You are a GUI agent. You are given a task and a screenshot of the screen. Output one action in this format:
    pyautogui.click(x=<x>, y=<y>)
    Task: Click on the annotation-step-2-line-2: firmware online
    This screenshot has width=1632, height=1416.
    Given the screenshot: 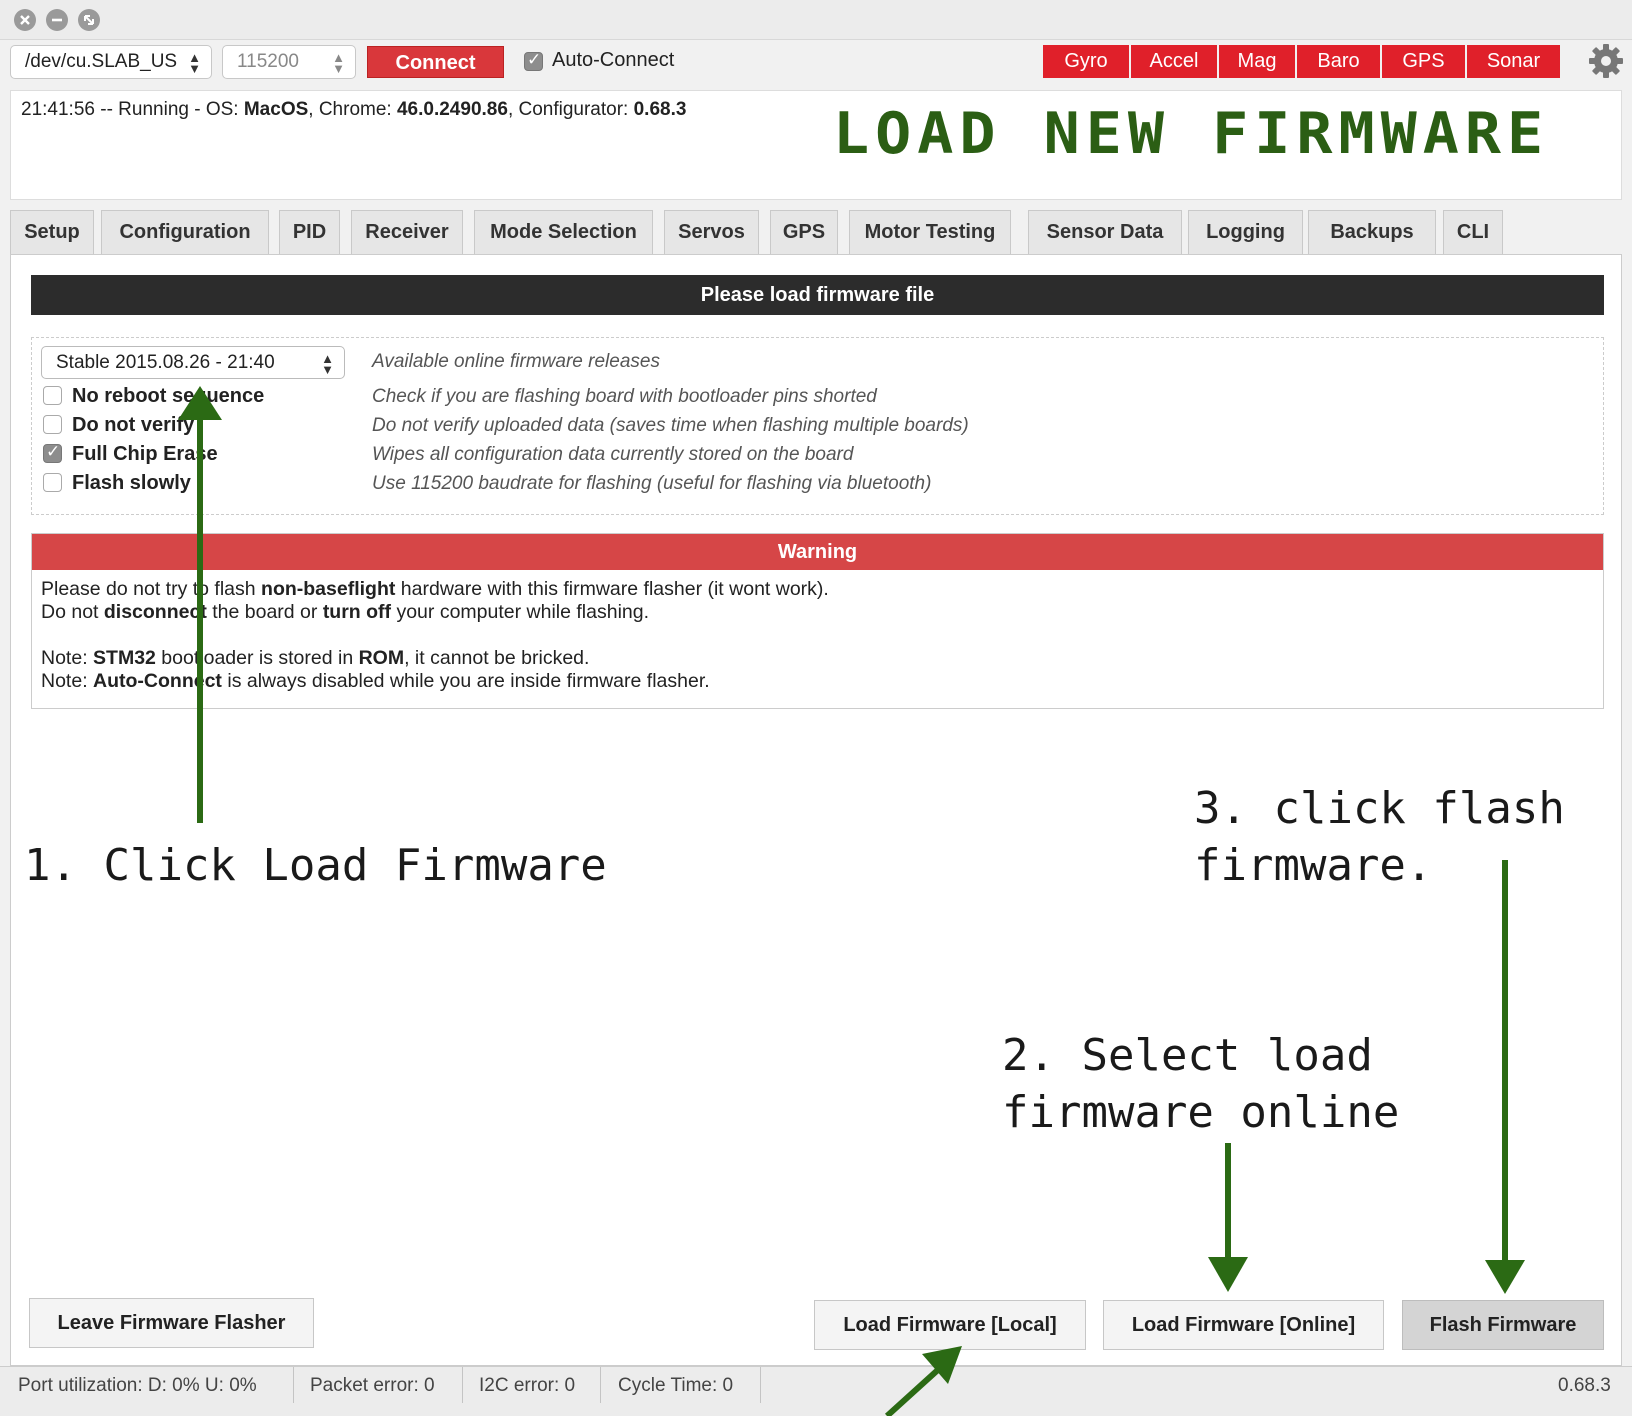 What is the action you would take?
    pyautogui.click(x=1201, y=1112)
    